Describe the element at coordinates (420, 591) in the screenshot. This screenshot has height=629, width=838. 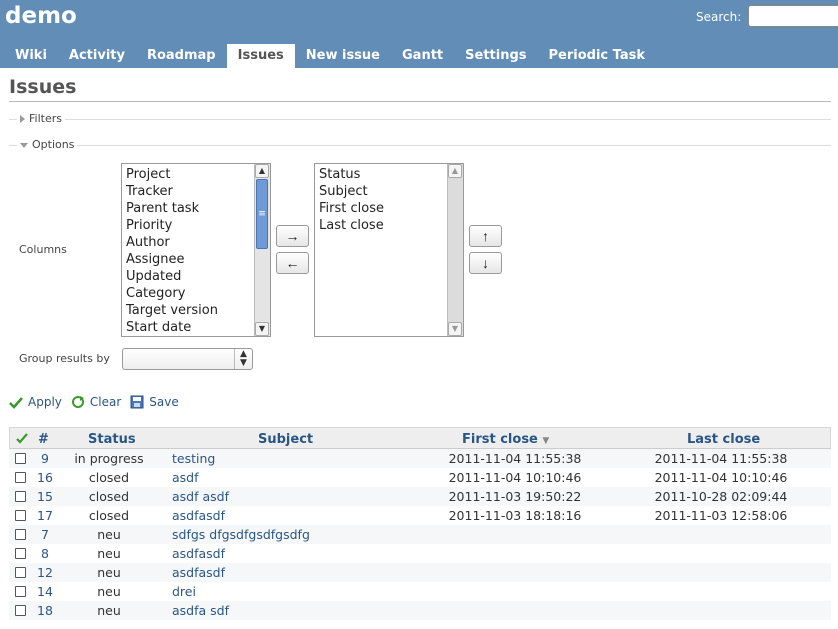
I see `table-row: 14 neu drei` at that location.